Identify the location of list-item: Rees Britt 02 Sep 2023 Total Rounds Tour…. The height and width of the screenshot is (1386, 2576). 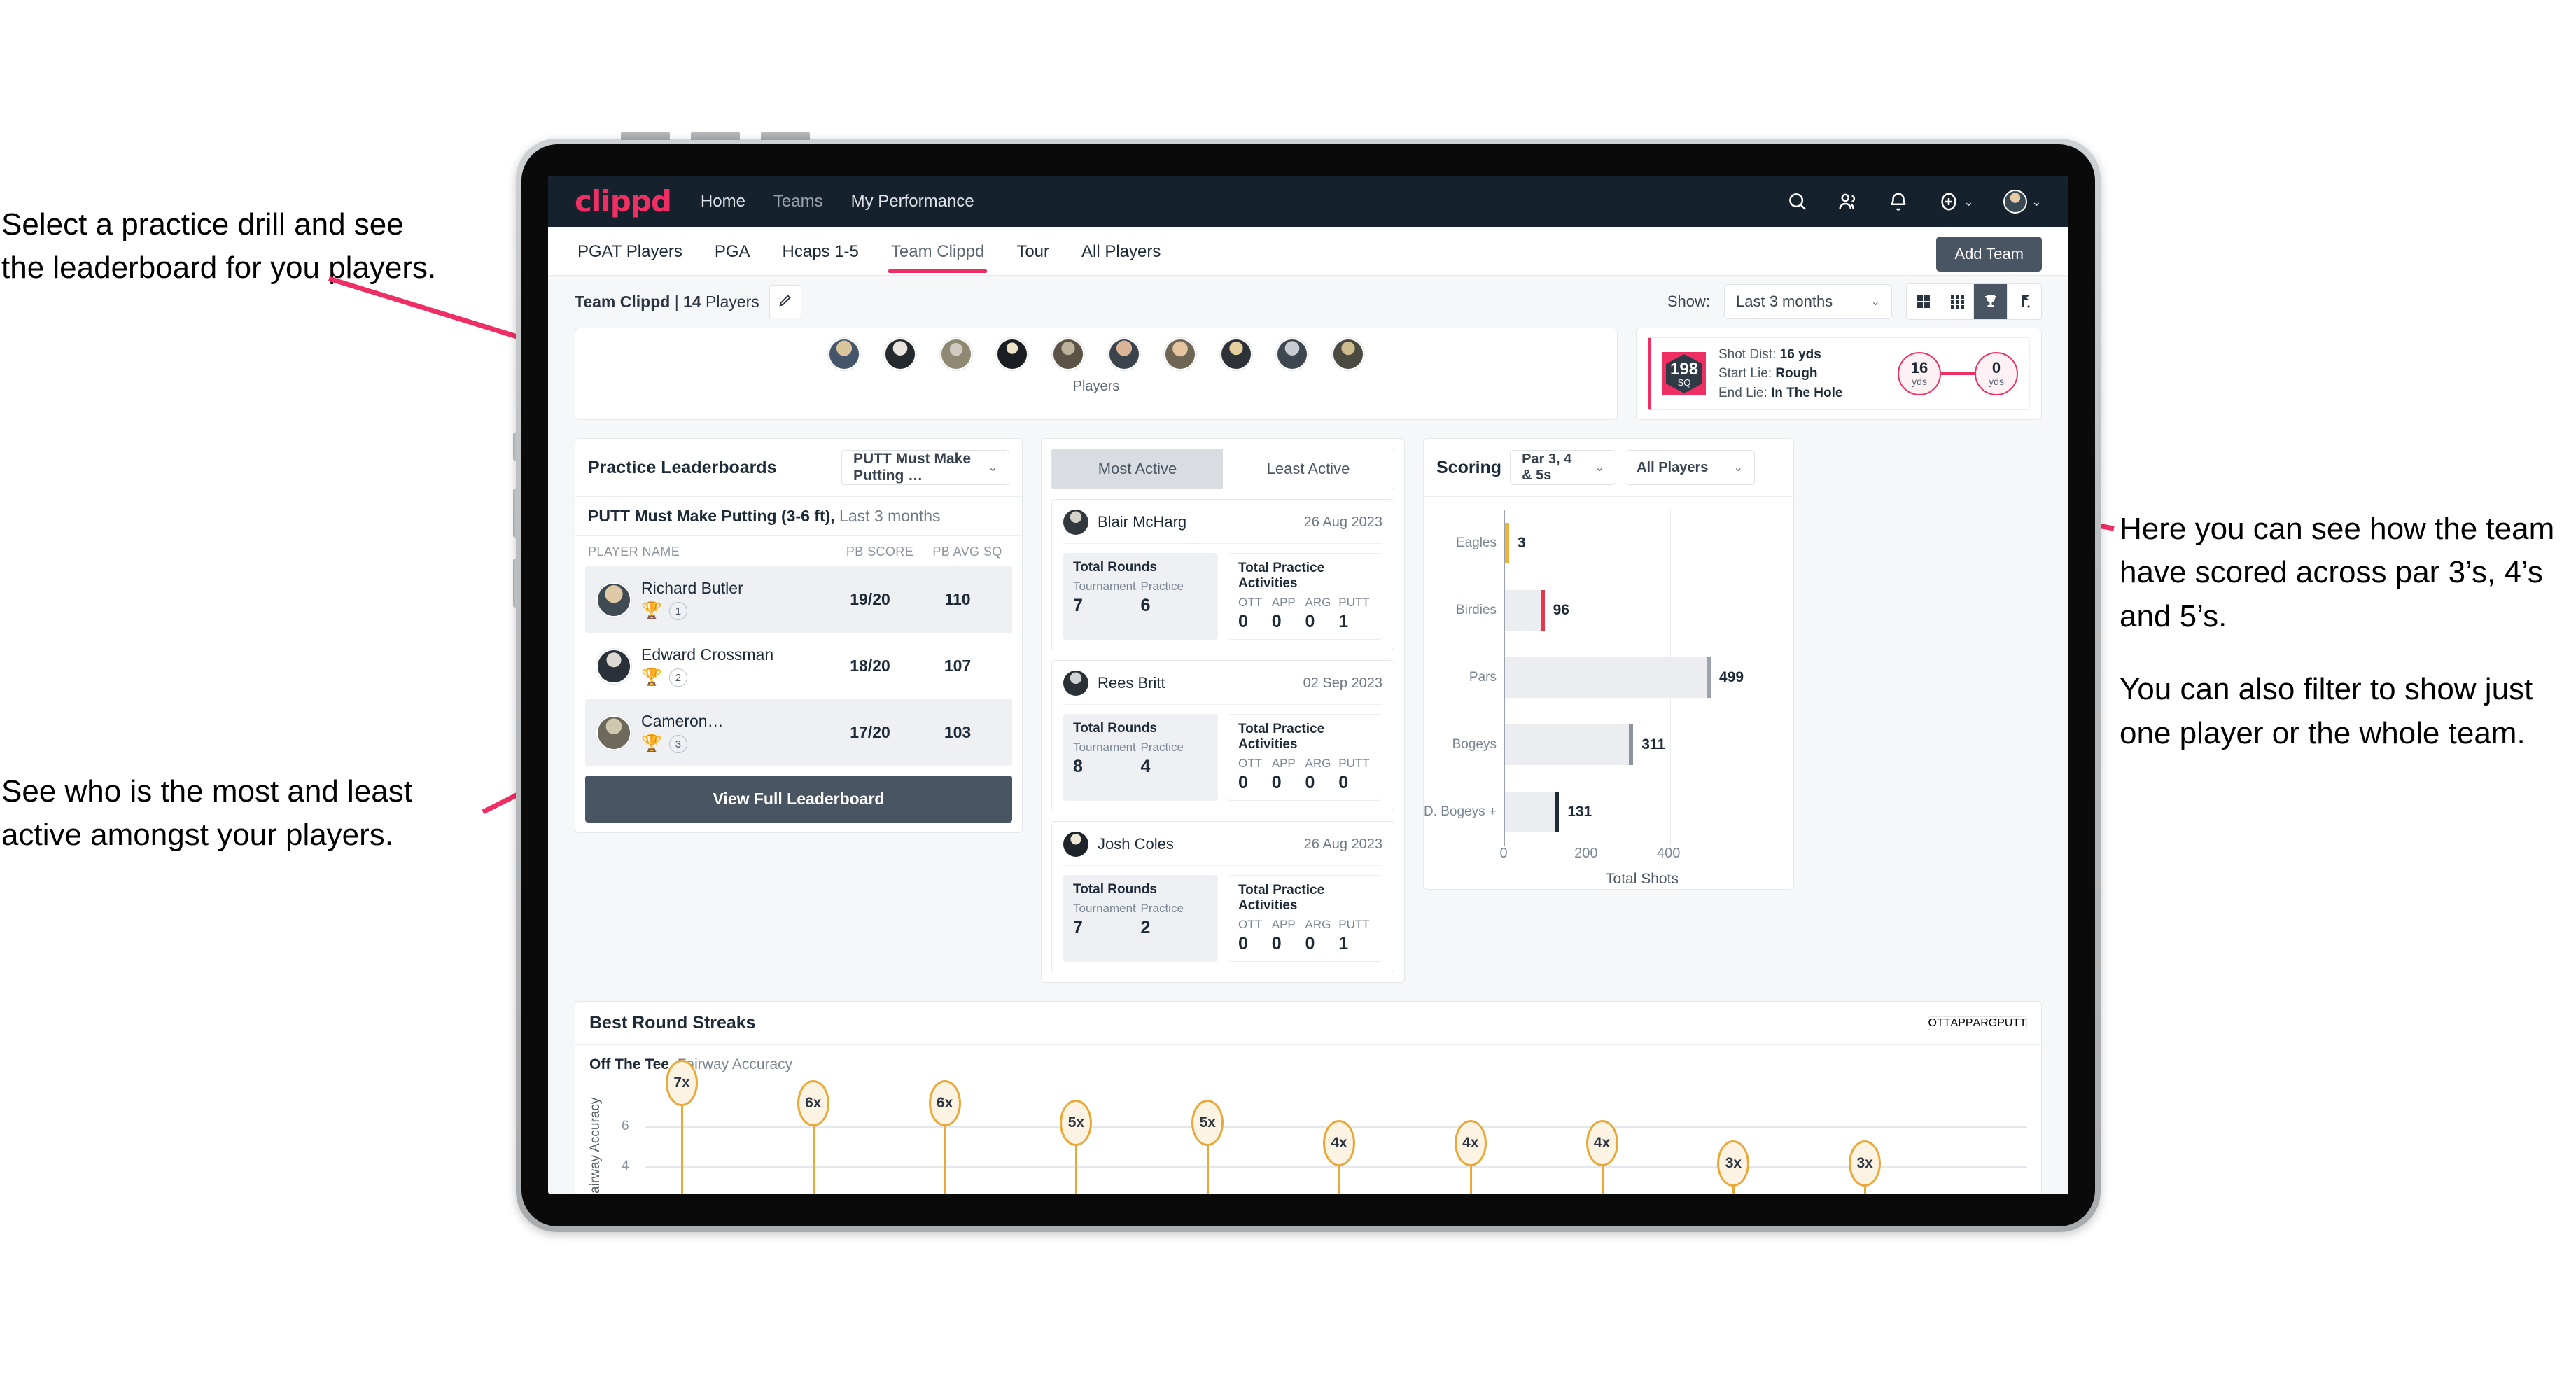
(1222, 735).